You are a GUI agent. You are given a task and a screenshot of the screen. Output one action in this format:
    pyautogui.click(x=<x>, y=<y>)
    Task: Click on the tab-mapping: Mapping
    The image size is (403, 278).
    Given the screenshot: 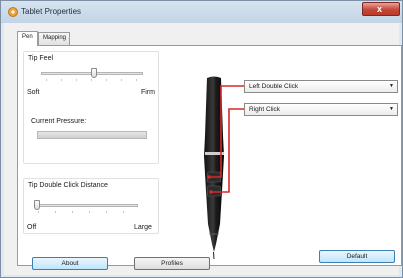 What is the action you would take?
    pyautogui.click(x=54, y=38)
    